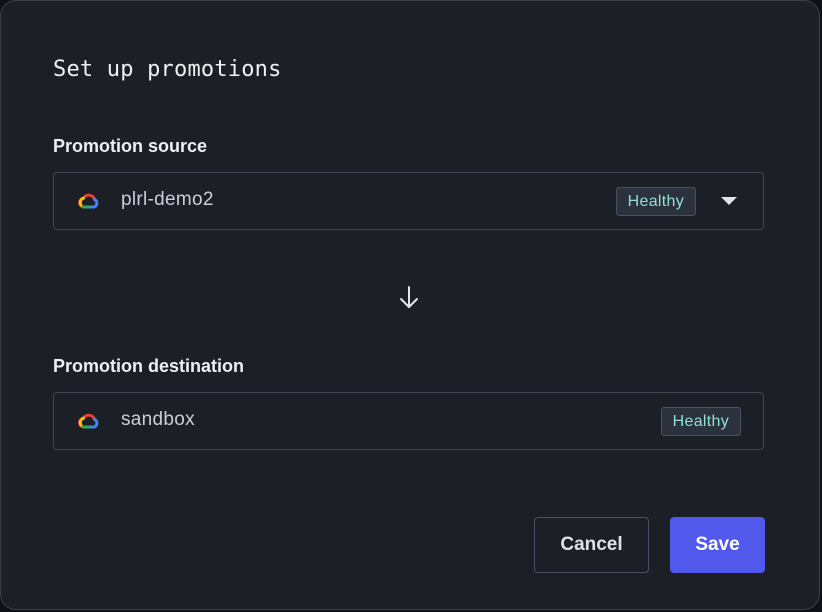 The width and height of the screenshot is (822, 612). What do you see at coordinates (700, 421) in the screenshot?
I see `destination-status-badge: Healthy` at bounding box center [700, 421].